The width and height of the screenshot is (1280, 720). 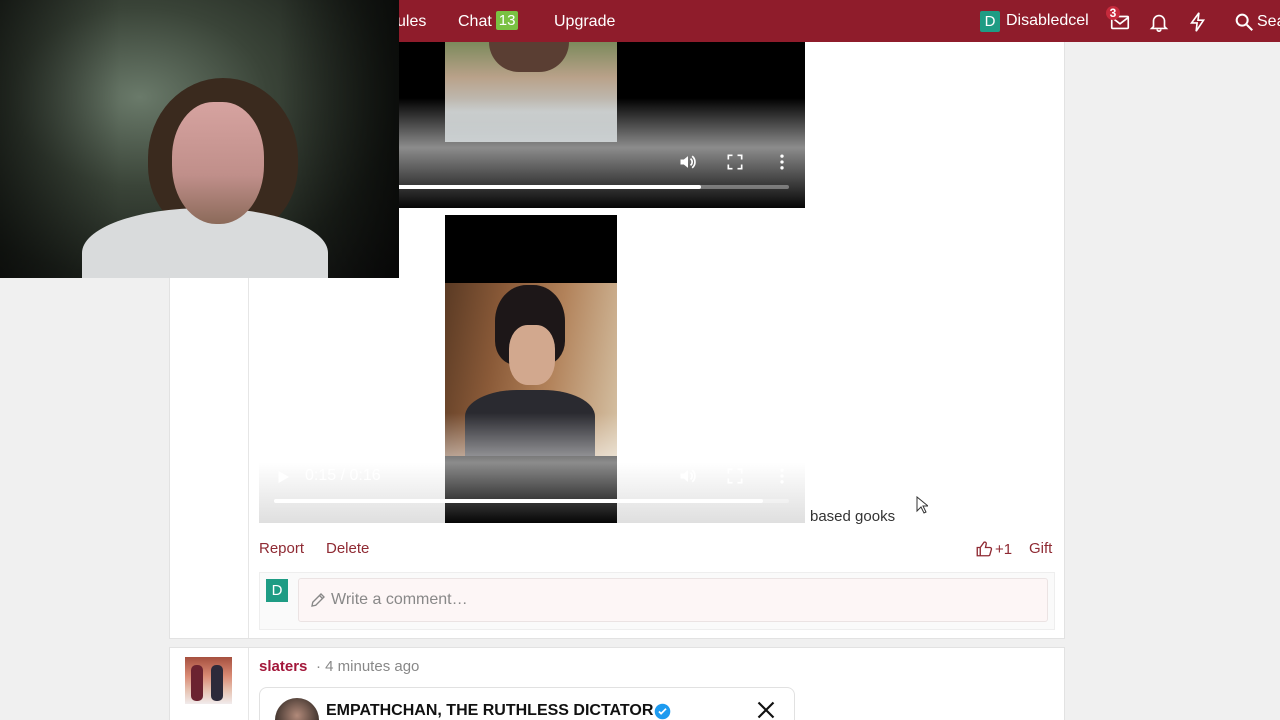 I want to click on gift-link: Gift, so click(x=1040, y=548).